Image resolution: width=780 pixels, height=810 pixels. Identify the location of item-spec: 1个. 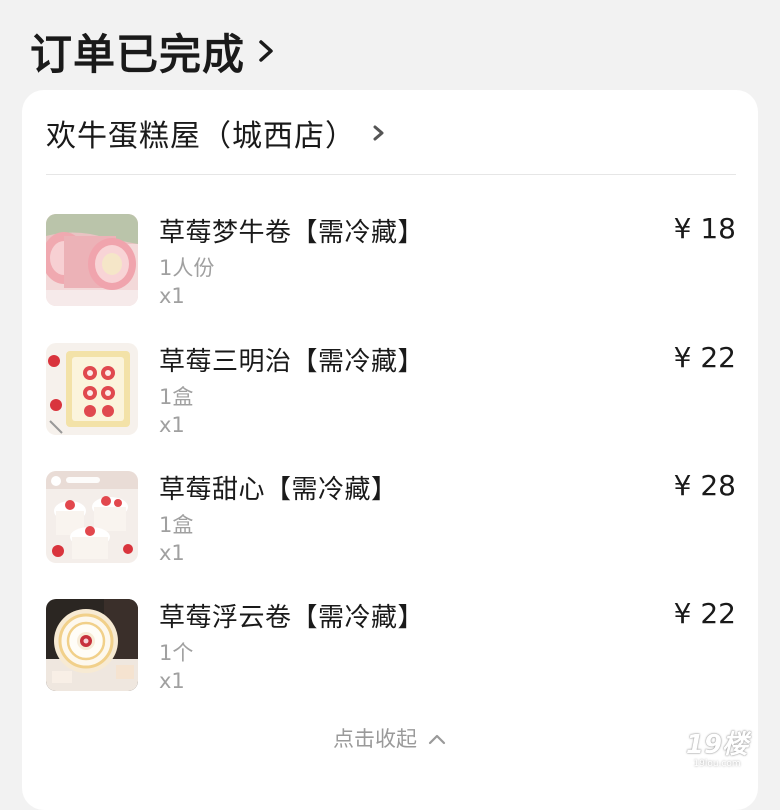
(176, 653).